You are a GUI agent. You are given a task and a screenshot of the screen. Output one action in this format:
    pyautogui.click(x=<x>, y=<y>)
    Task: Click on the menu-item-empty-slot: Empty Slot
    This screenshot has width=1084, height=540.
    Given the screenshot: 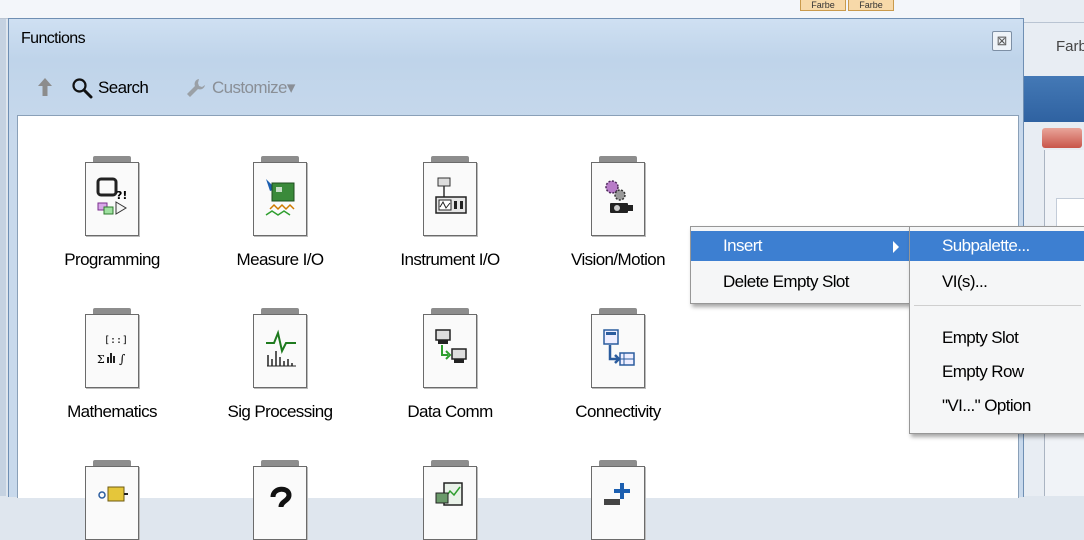 What is the action you would take?
    pyautogui.click(x=997, y=338)
    